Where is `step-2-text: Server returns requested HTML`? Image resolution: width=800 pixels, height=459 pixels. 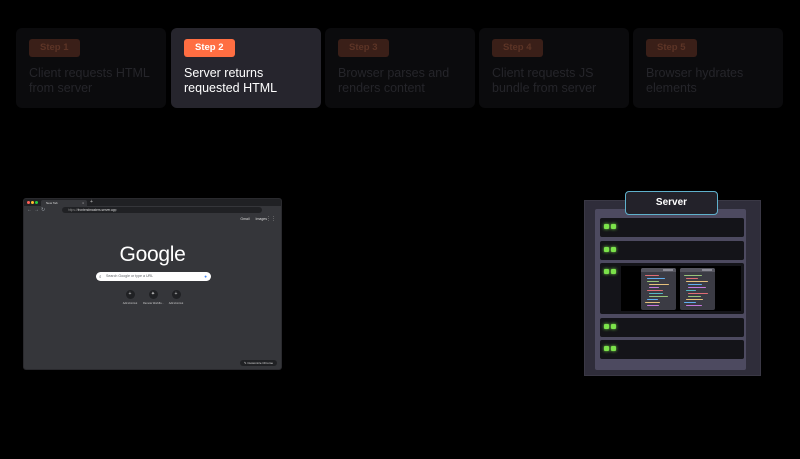 step-2-text: Server returns requested HTML is located at coordinates (231, 80).